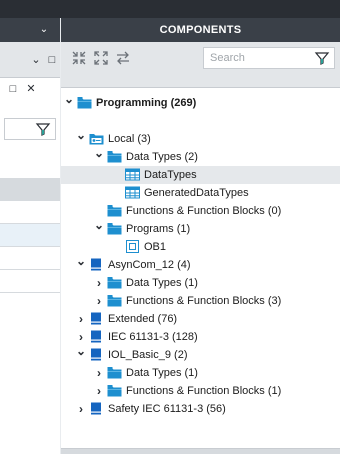 The height and width of the screenshot is (454, 340). What do you see at coordinates (200, 373) in the screenshot?
I see `tree-item-iol-dt: › Data Types (1)` at bounding box center [200, 373].